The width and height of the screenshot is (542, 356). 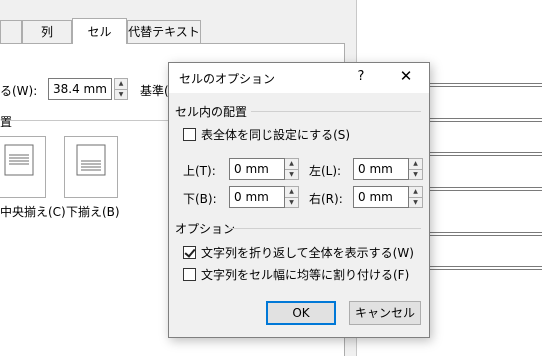 What do you see at coordinates (276, 135) in the screenshot?
I see `same-as-table-label: 表全体を同じ設定にする(S)` at bounding box center [276, 135].